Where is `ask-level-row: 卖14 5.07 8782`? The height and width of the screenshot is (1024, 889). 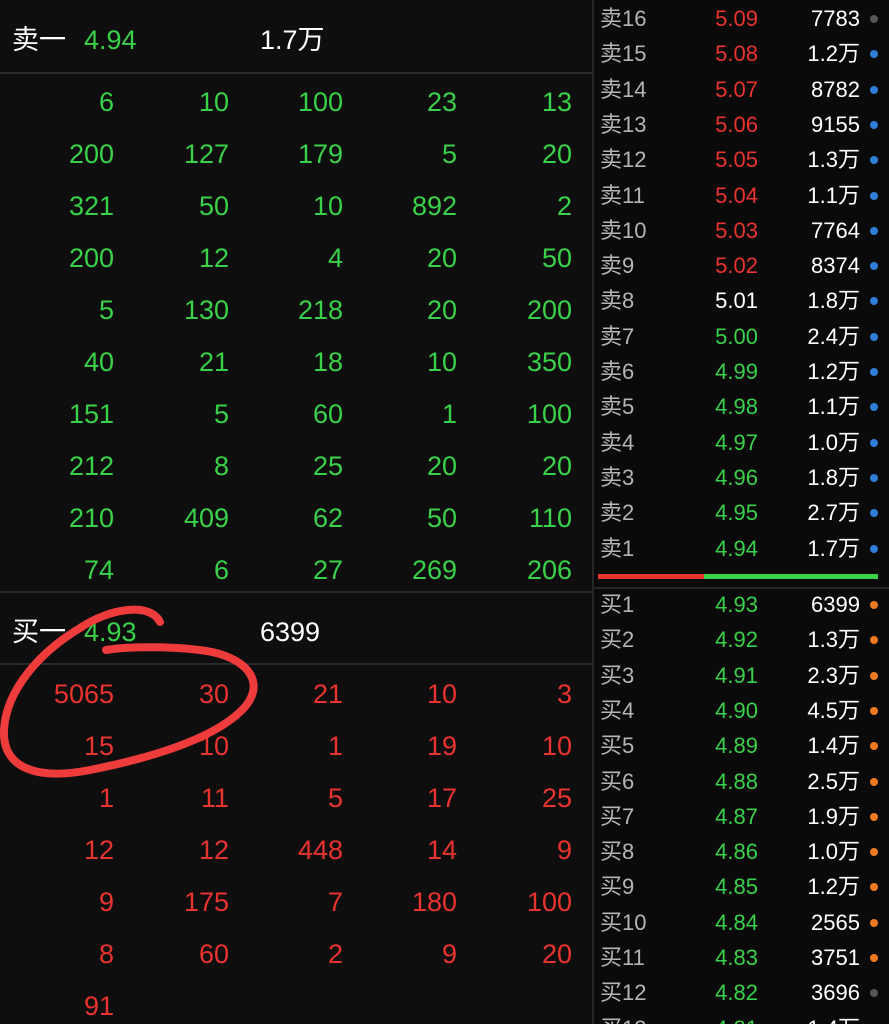 ask-level-row: 卖14 5.07 8782 is located at coordinates (741, 89).